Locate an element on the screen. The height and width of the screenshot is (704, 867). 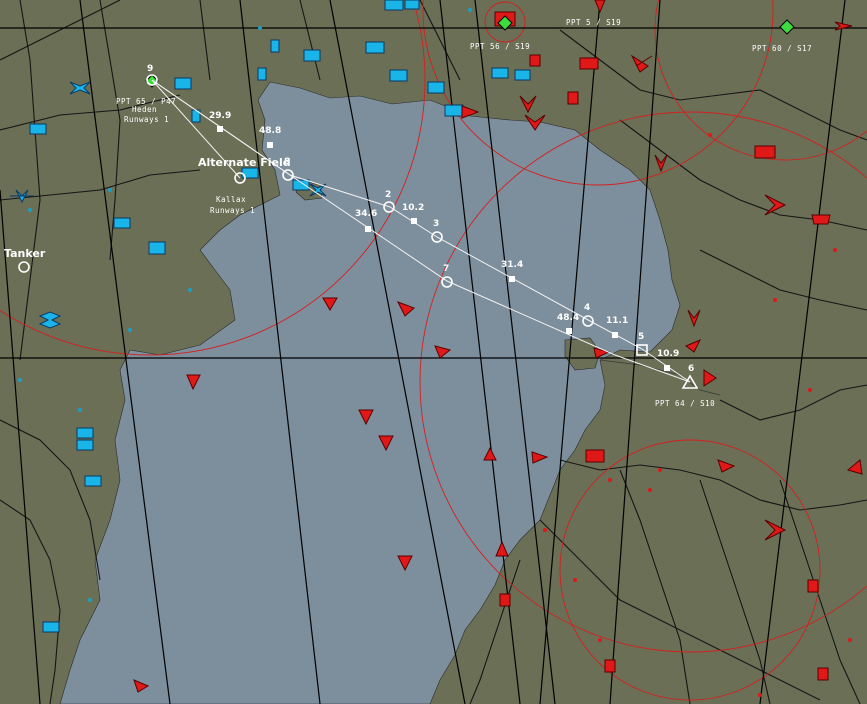
leg-distance-label: 34.6 is located at coordinates (366, 214).